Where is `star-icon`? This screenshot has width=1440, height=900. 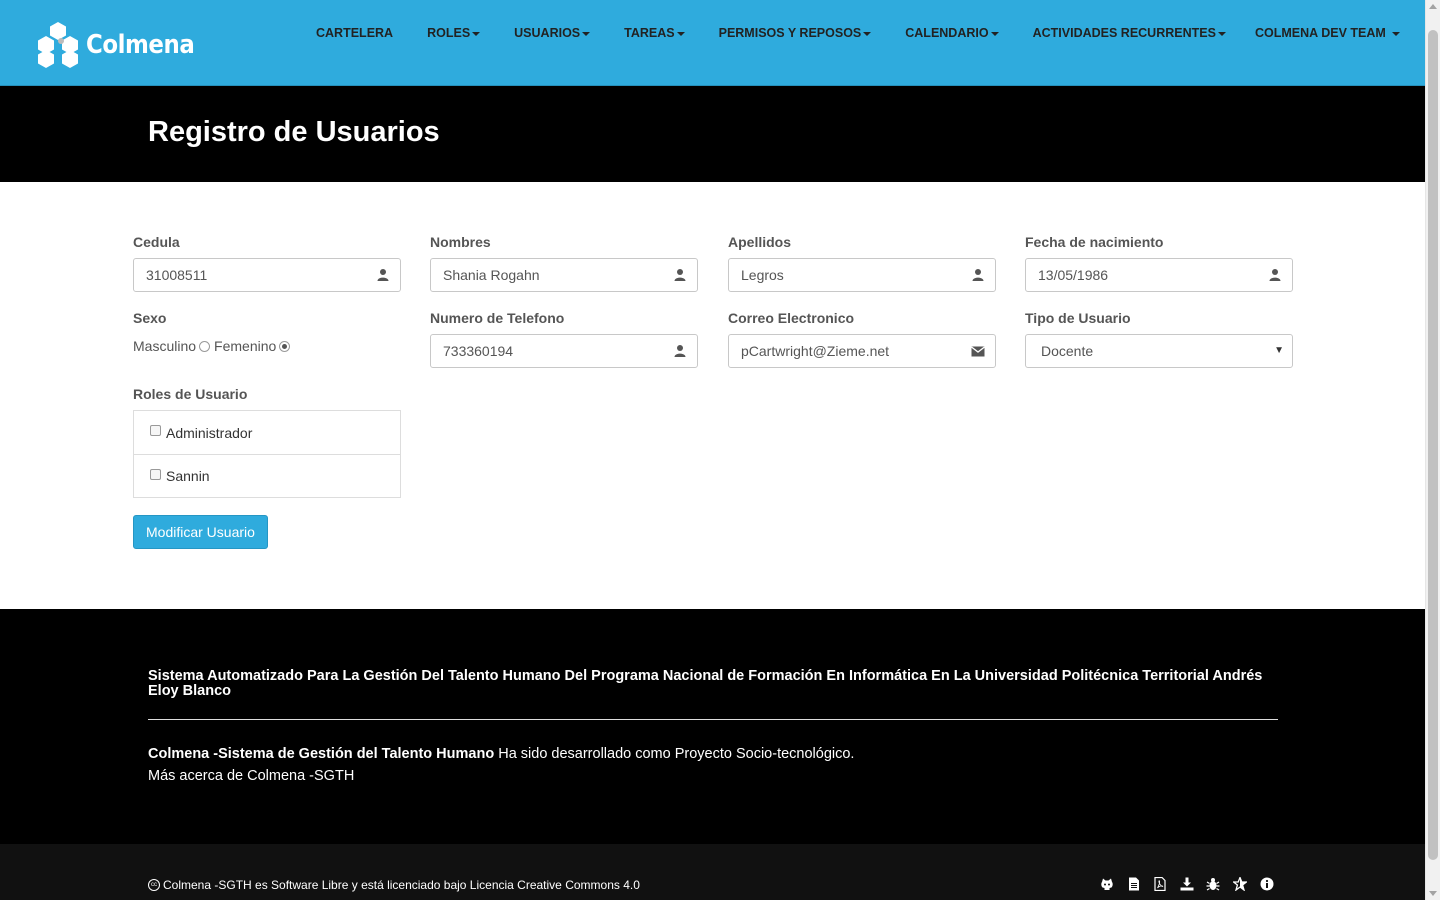
star-icon is located at coordinates (1239, 884).